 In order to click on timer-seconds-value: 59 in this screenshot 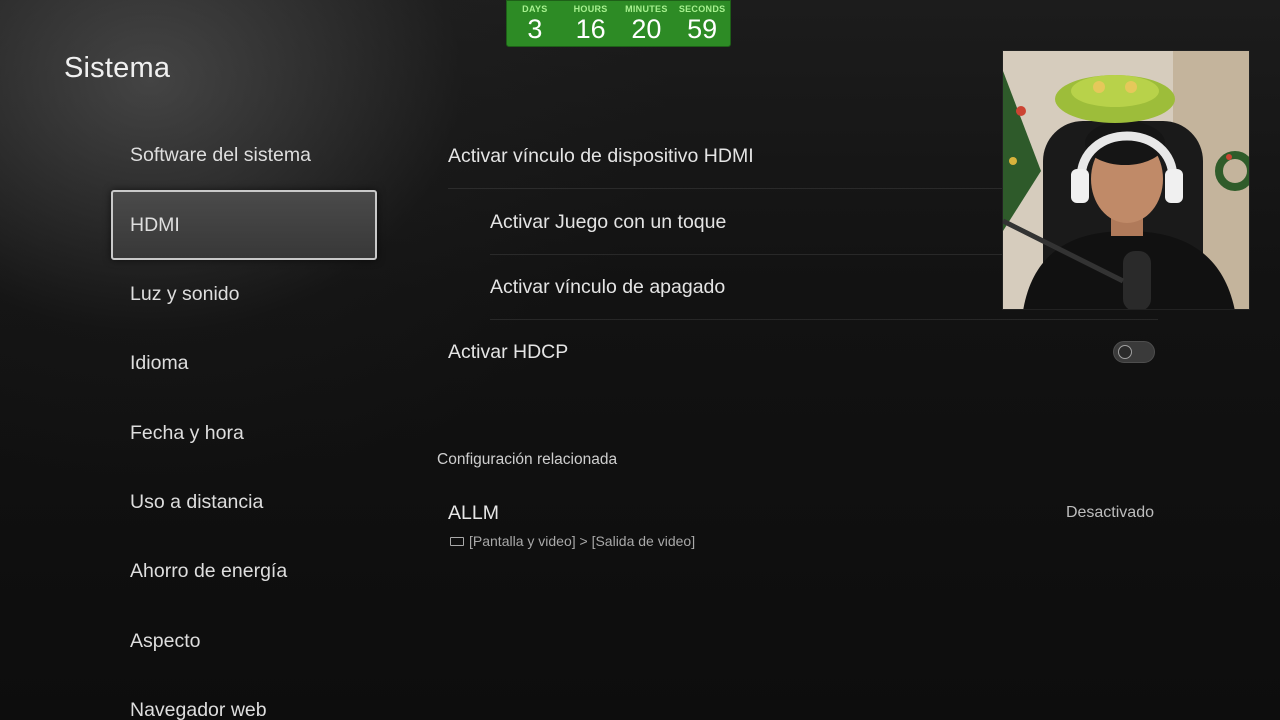, I will do `click(702, 29)`.